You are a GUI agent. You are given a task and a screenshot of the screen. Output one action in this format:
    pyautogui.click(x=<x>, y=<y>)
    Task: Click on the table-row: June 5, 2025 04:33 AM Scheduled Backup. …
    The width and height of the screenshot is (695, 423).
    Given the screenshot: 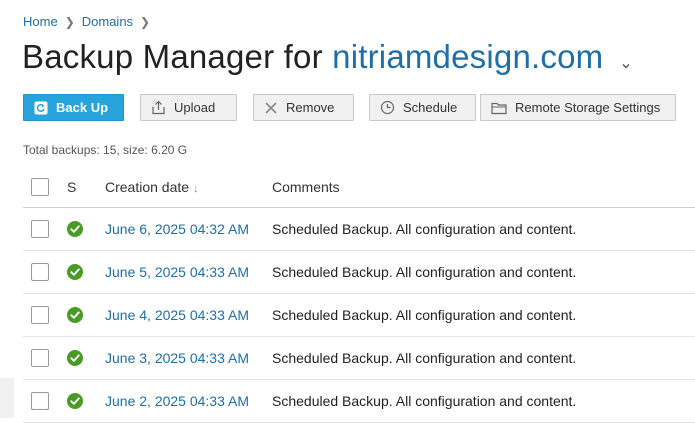 What is the action you would take?
    pyautogui.click(x=359, y=272)
    